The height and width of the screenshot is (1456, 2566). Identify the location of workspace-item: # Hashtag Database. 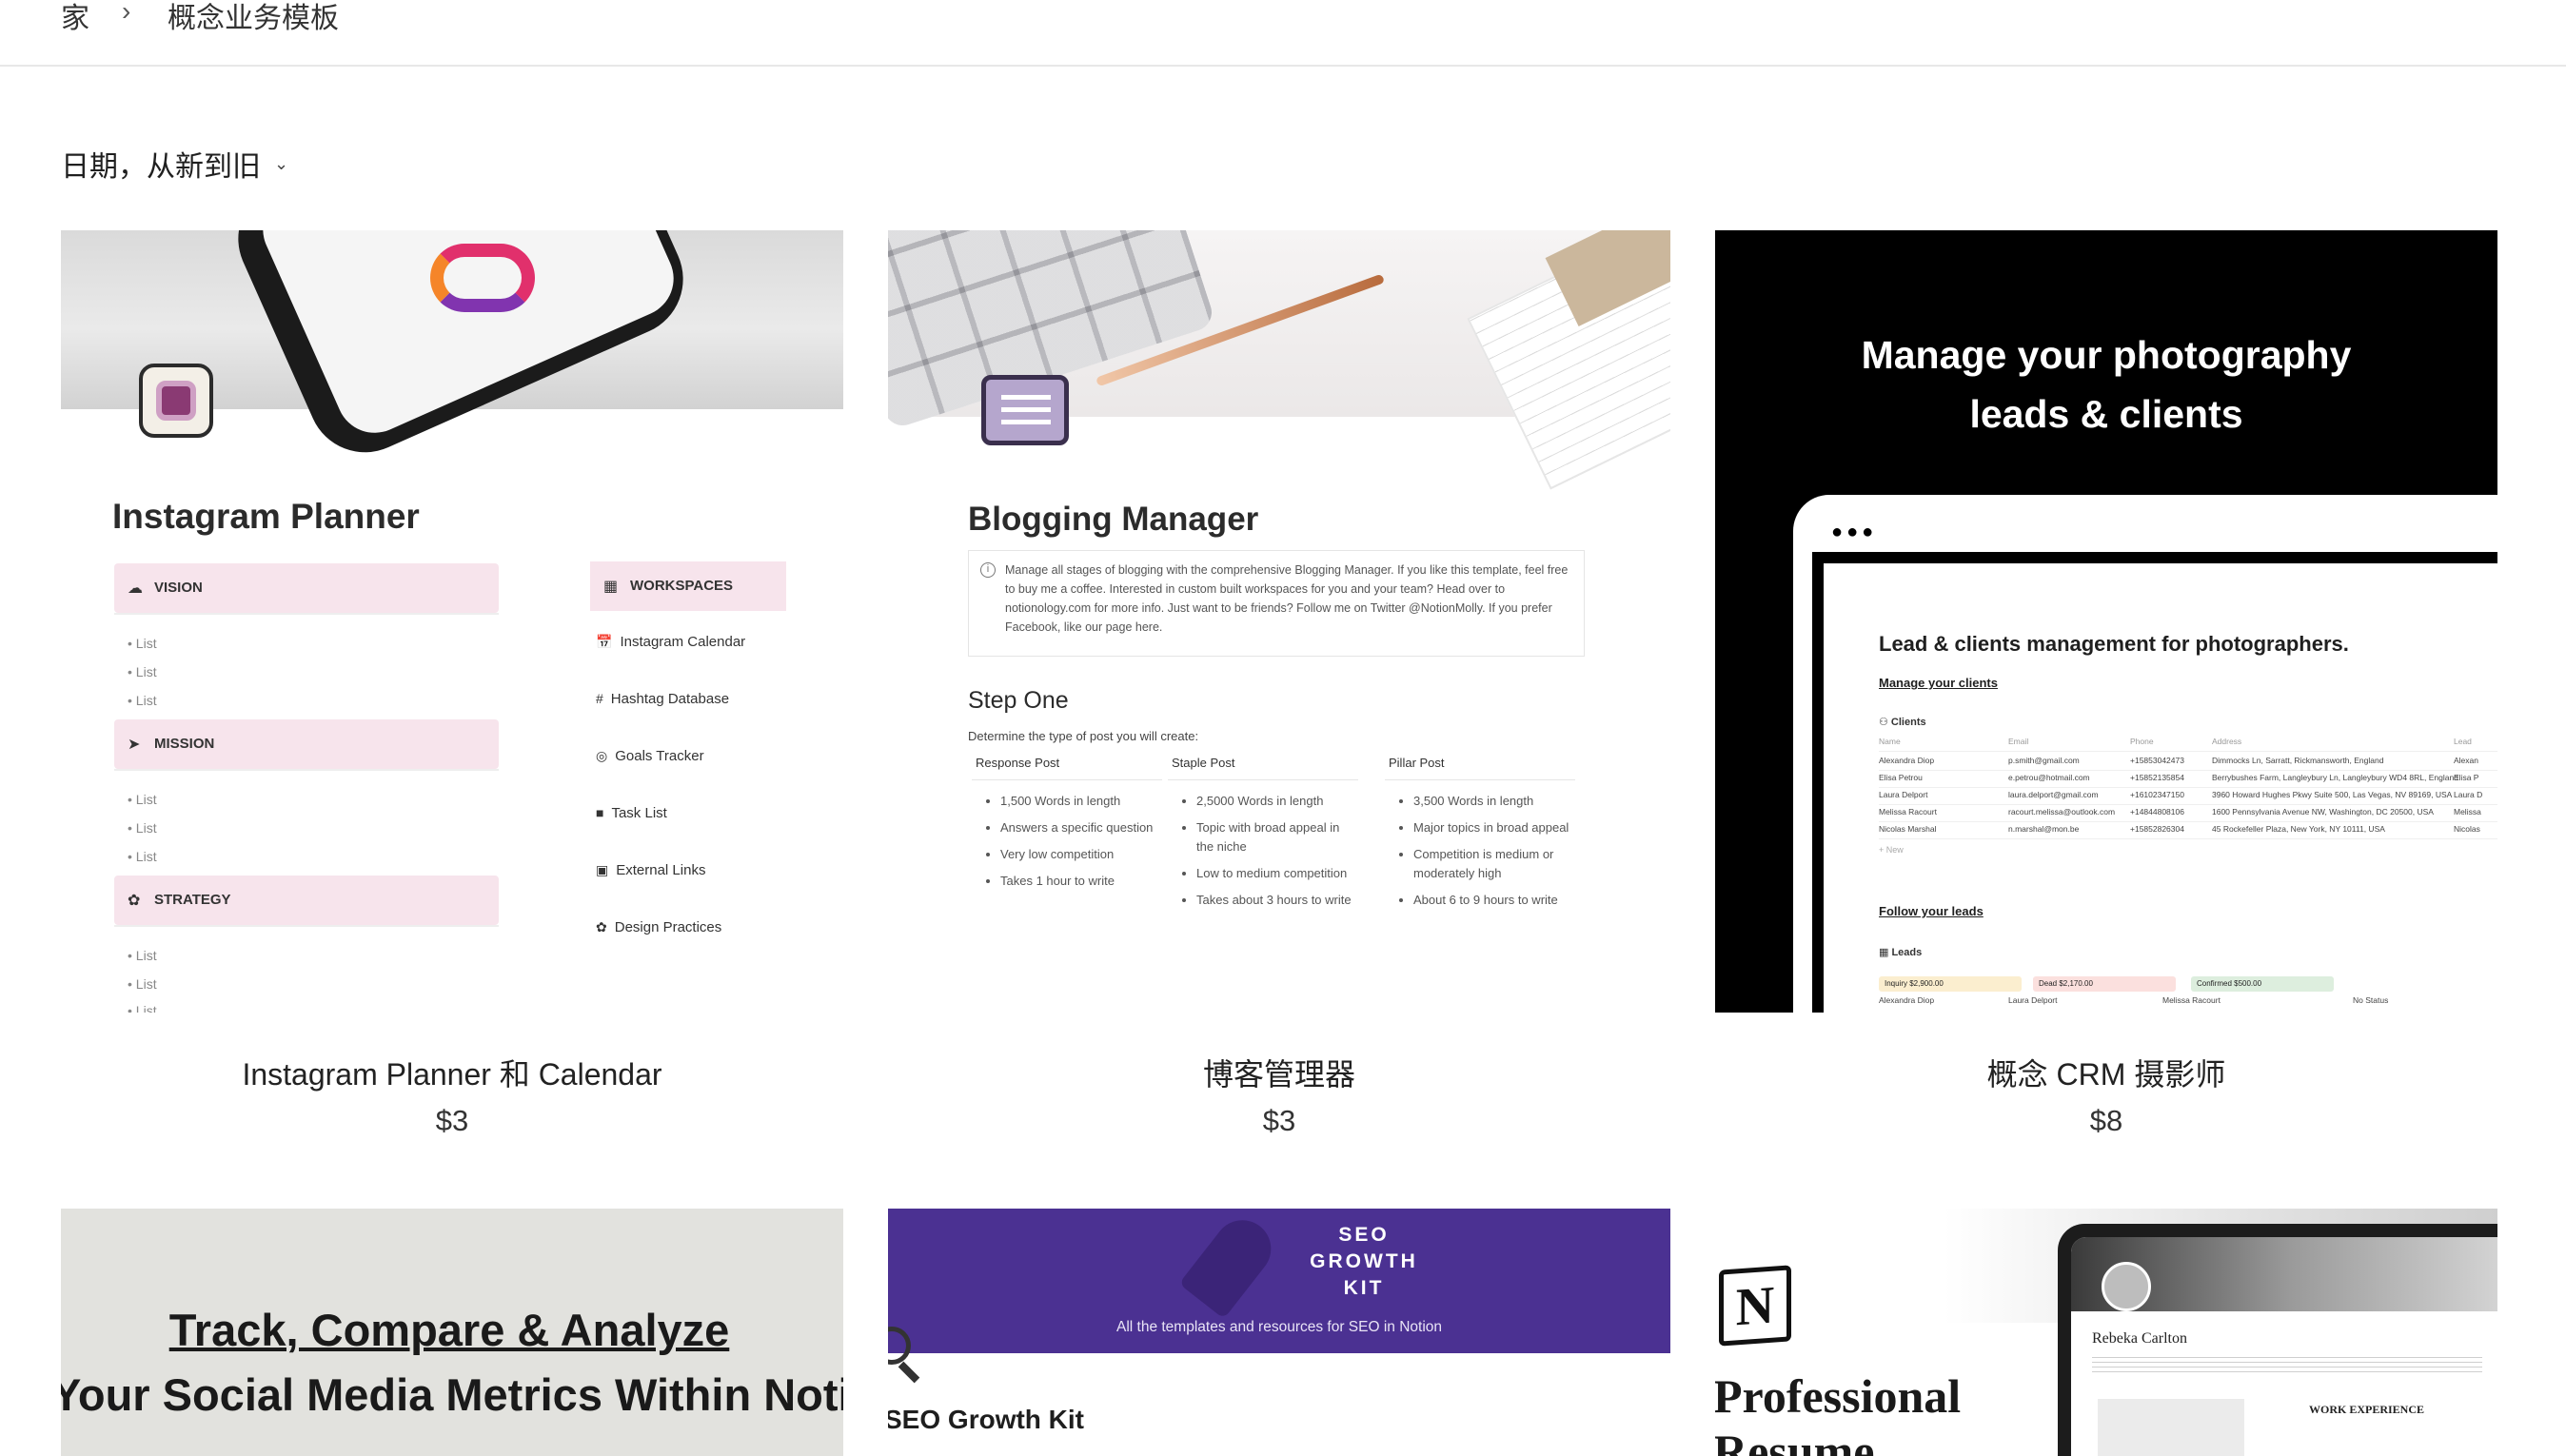
(663, 699).